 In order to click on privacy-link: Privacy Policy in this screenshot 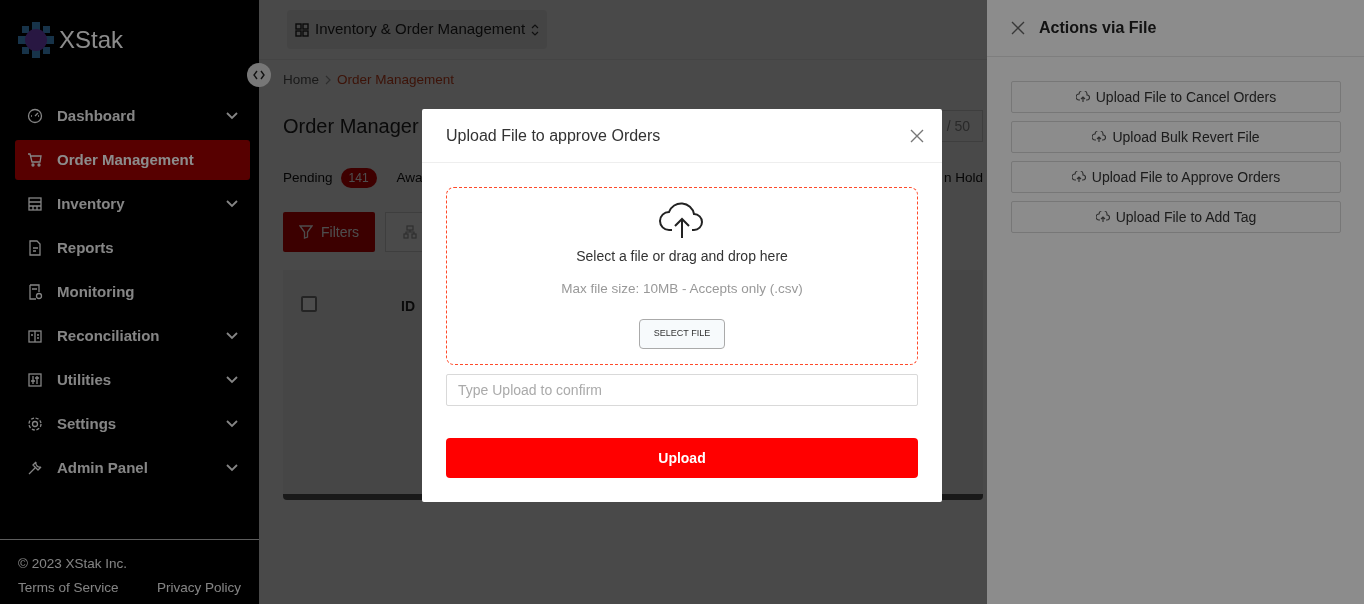, I will do `click(198, 587)`.